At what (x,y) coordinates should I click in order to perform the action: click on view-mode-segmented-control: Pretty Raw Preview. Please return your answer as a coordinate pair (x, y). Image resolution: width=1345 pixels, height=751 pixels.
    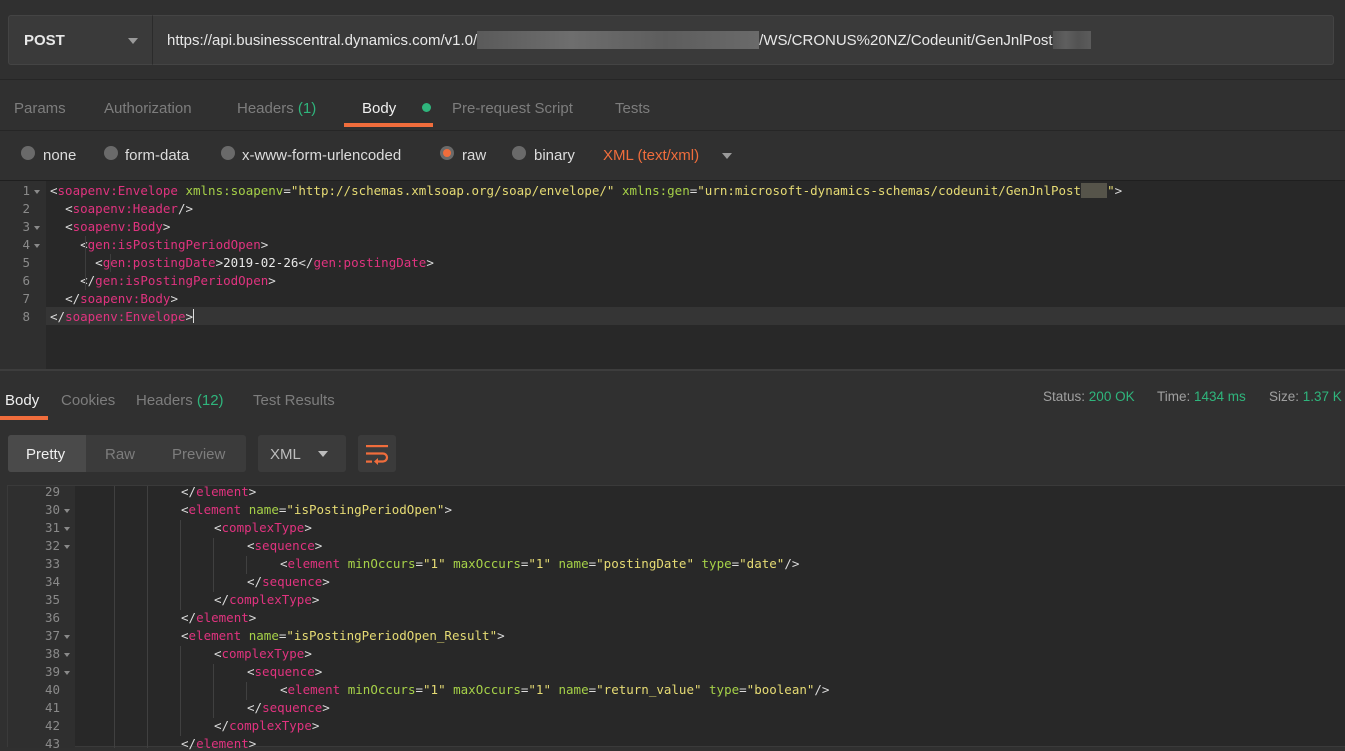
    Looking at the image, I should click on (127, 453).